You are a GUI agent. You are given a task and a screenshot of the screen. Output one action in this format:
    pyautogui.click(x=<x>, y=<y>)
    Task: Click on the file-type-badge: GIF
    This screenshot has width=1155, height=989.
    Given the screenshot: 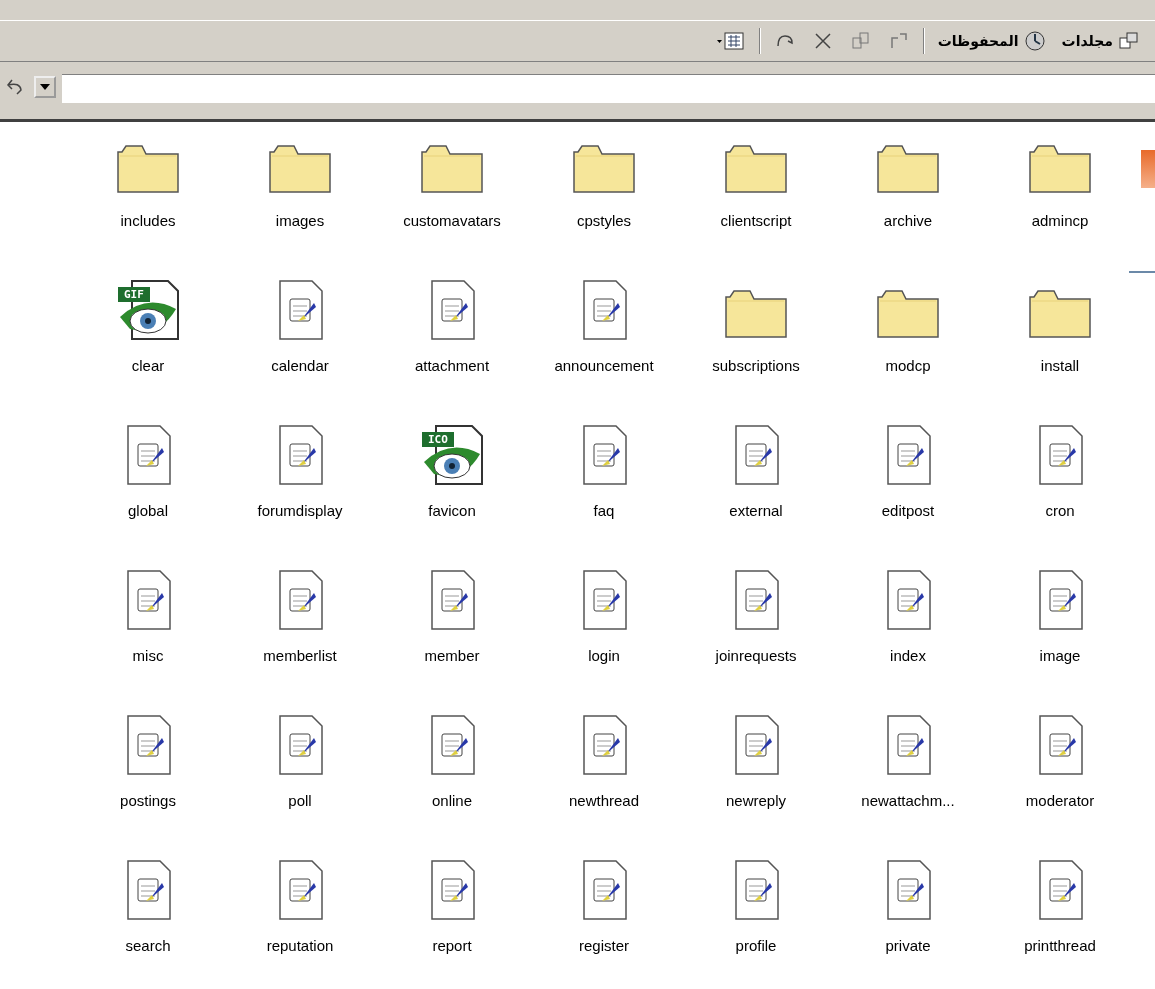 What is the action you would take?
    pyautogui.click(x=134, y=294)
    